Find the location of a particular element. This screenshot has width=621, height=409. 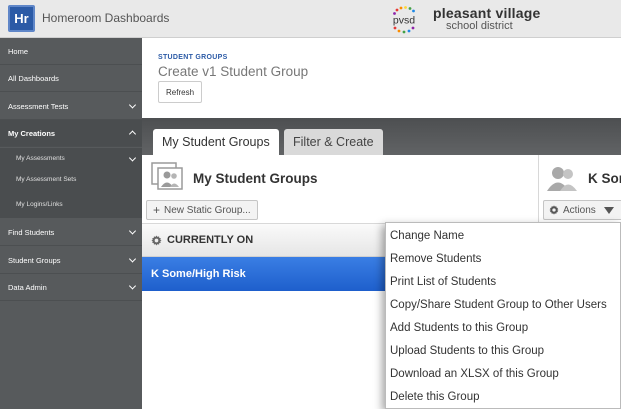

sidebar-item-label: All Dashboards is located at coordinates (33, 78).